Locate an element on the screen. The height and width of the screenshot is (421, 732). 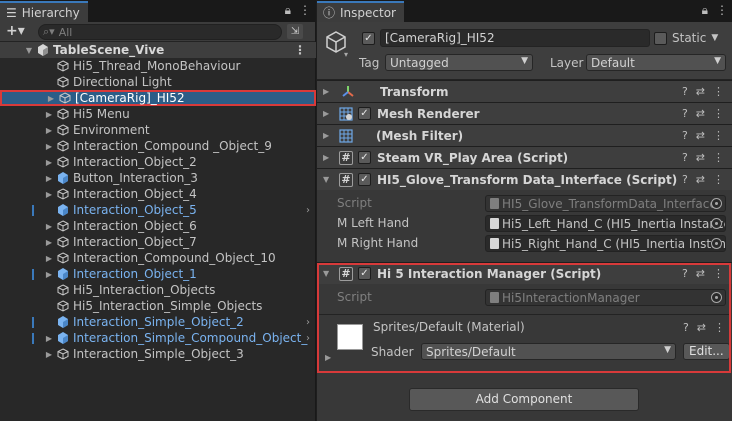
component-transform: ▶ Transform ? ⇄ ⋮ is located at coordinates (524, 91).